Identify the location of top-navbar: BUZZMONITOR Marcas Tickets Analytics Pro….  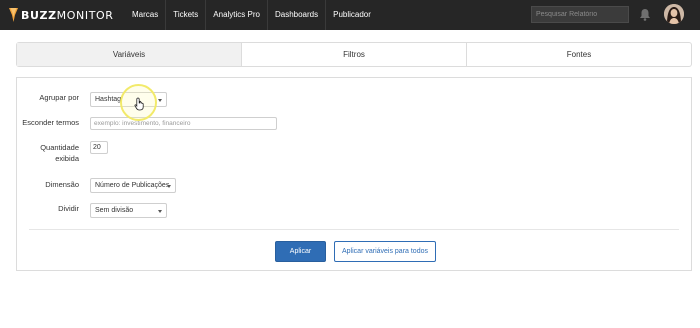
(350, 15).